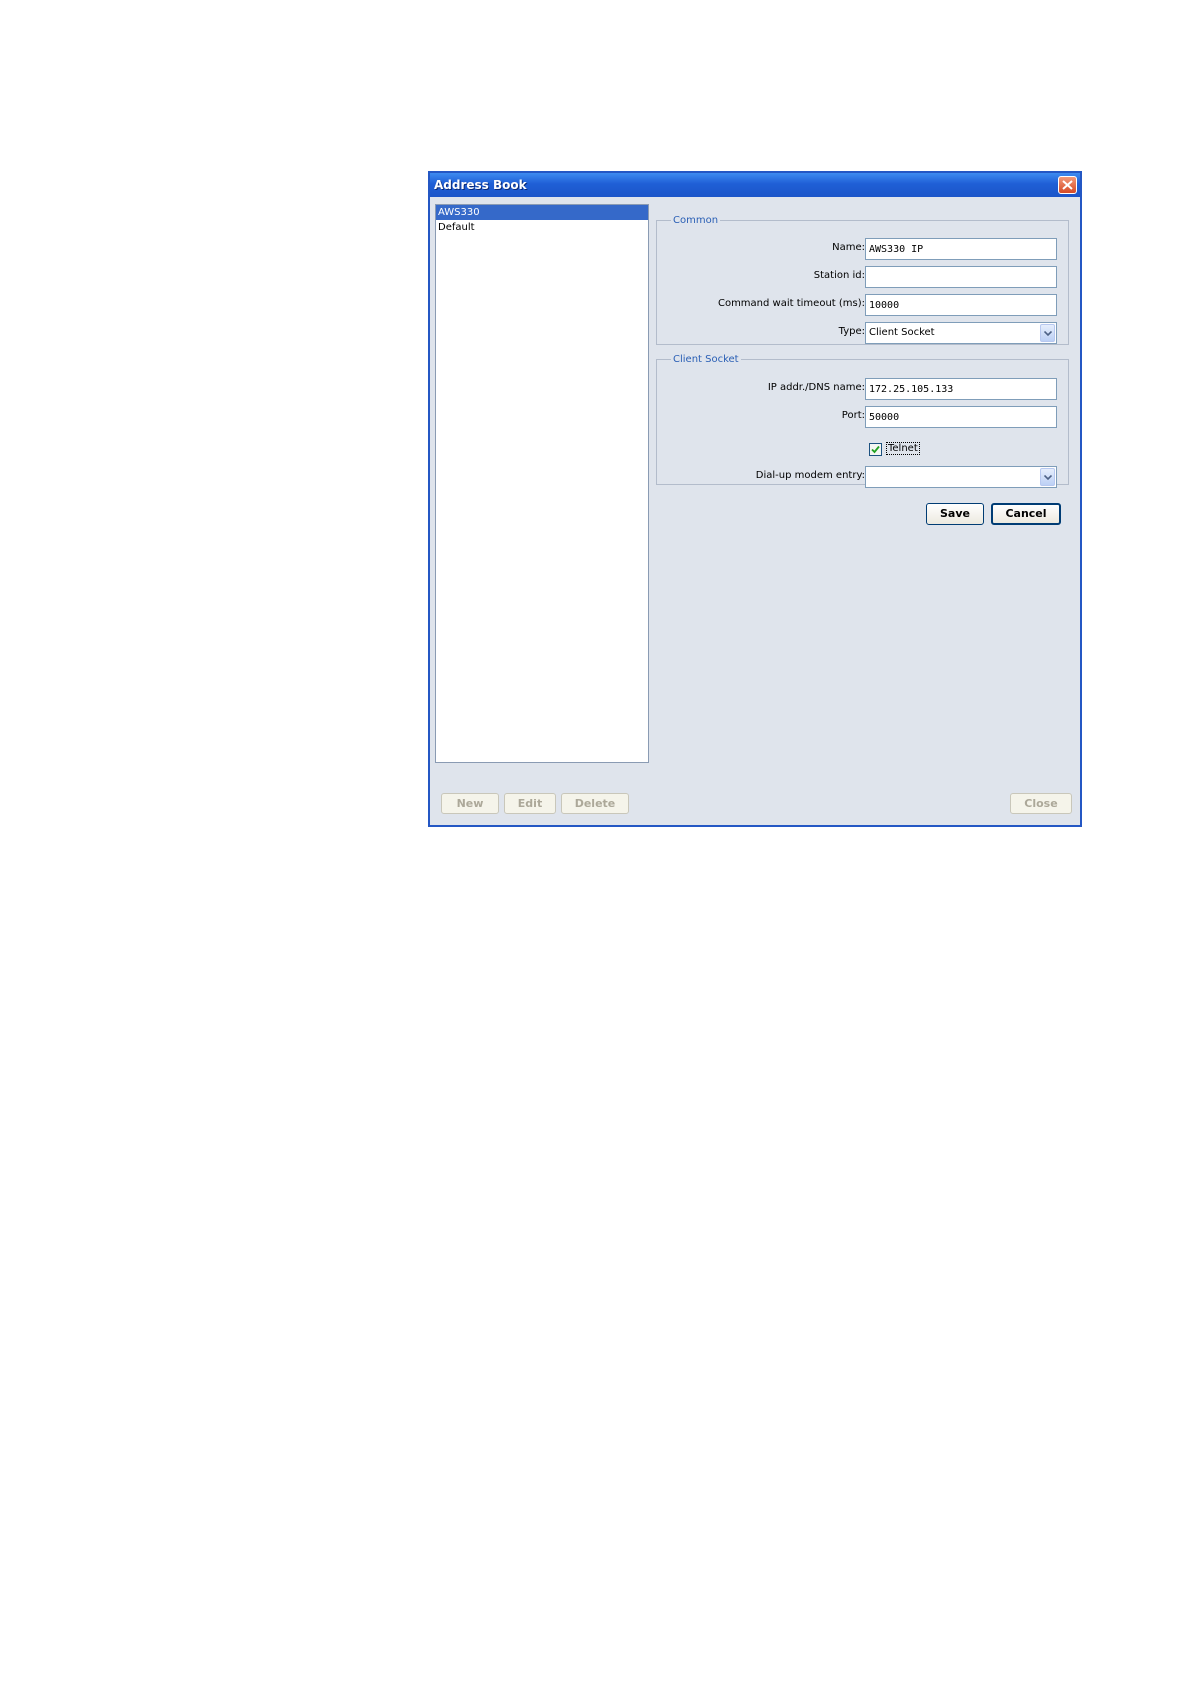 This screenshot has width=1190, height=1684. Describe the element at coordinates (595, 803) in the screenshot. I see `delete-button: Delete` at that location.